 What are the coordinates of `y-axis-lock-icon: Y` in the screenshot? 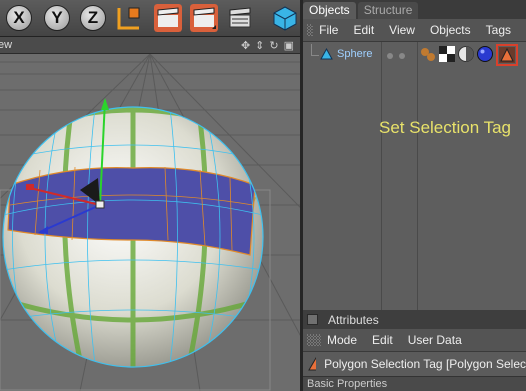 It's located at (57, 18).